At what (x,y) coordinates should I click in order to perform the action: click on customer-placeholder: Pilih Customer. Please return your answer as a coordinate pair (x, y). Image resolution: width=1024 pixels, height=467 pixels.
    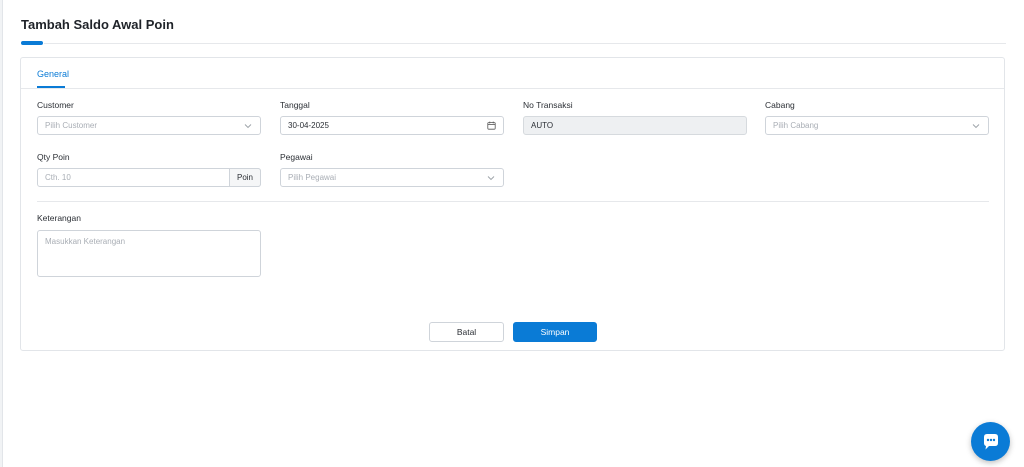
    Looking at the image, I should click on (71, 125).